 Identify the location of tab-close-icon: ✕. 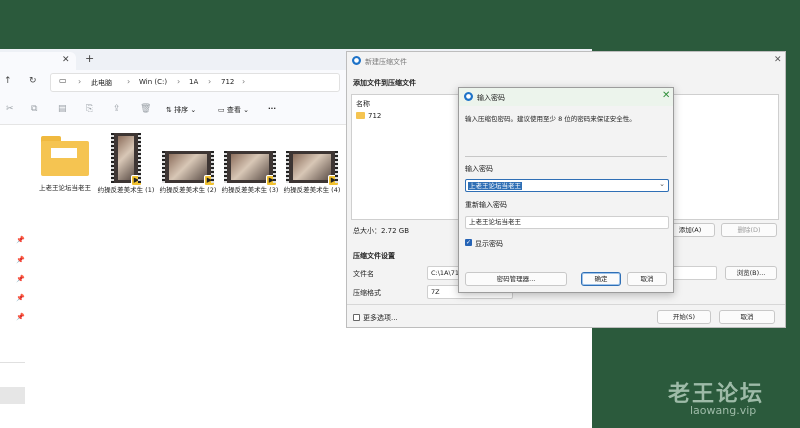
(66, 60).